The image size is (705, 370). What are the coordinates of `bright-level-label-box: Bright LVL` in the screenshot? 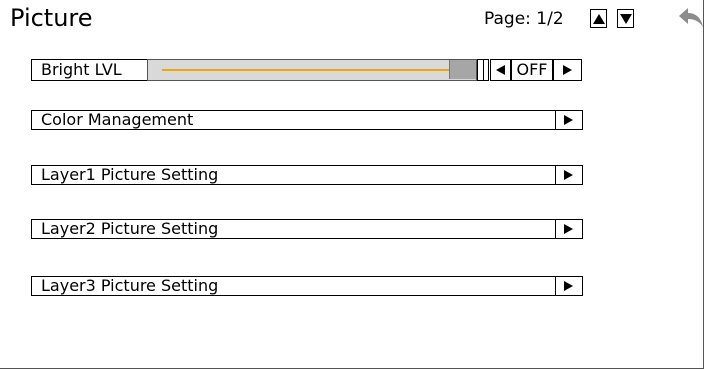 It's located at (89, 70).